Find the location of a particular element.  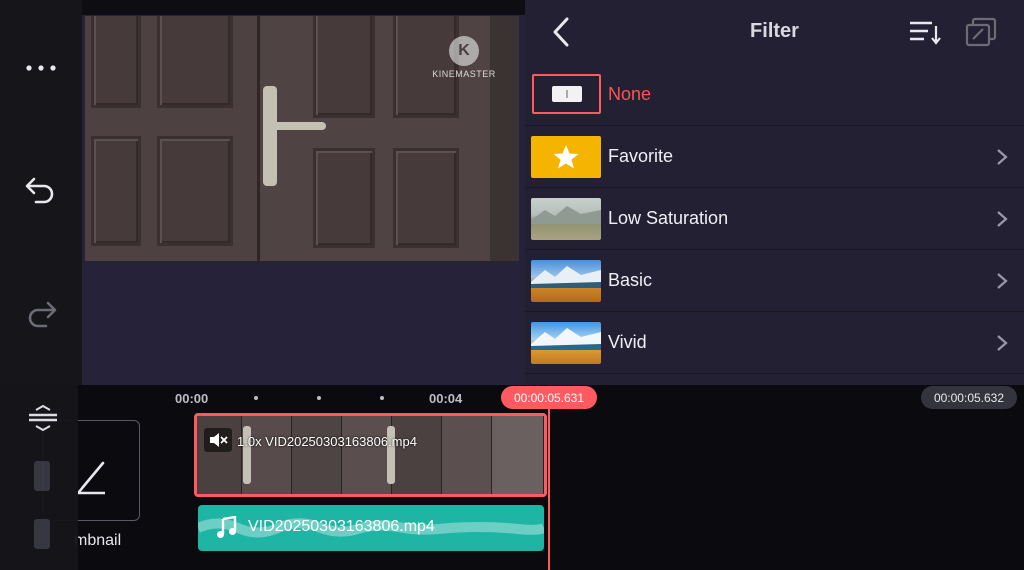

filter-item-favorite: Favorite is located at coordinates (774, 157).